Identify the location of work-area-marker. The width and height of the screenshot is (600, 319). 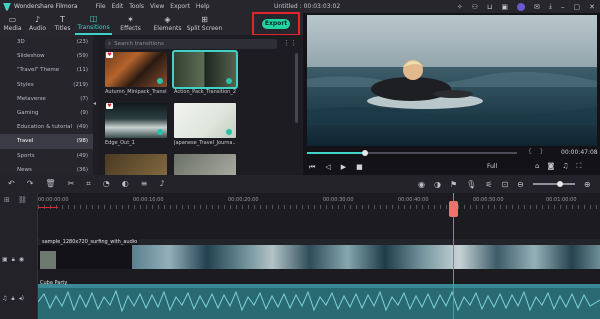
(48, 207).